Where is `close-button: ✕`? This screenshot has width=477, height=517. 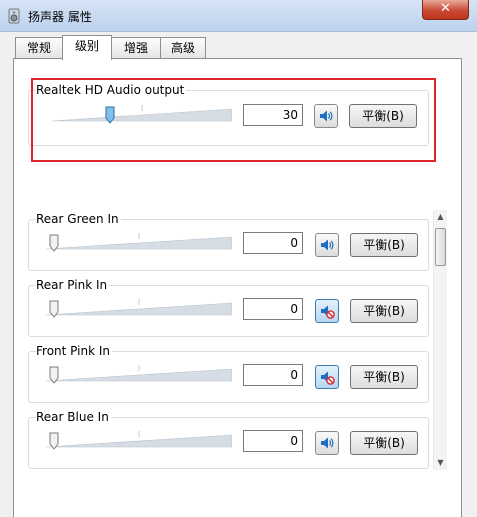 close-button: ✕ is located at coordinates (445, 10).